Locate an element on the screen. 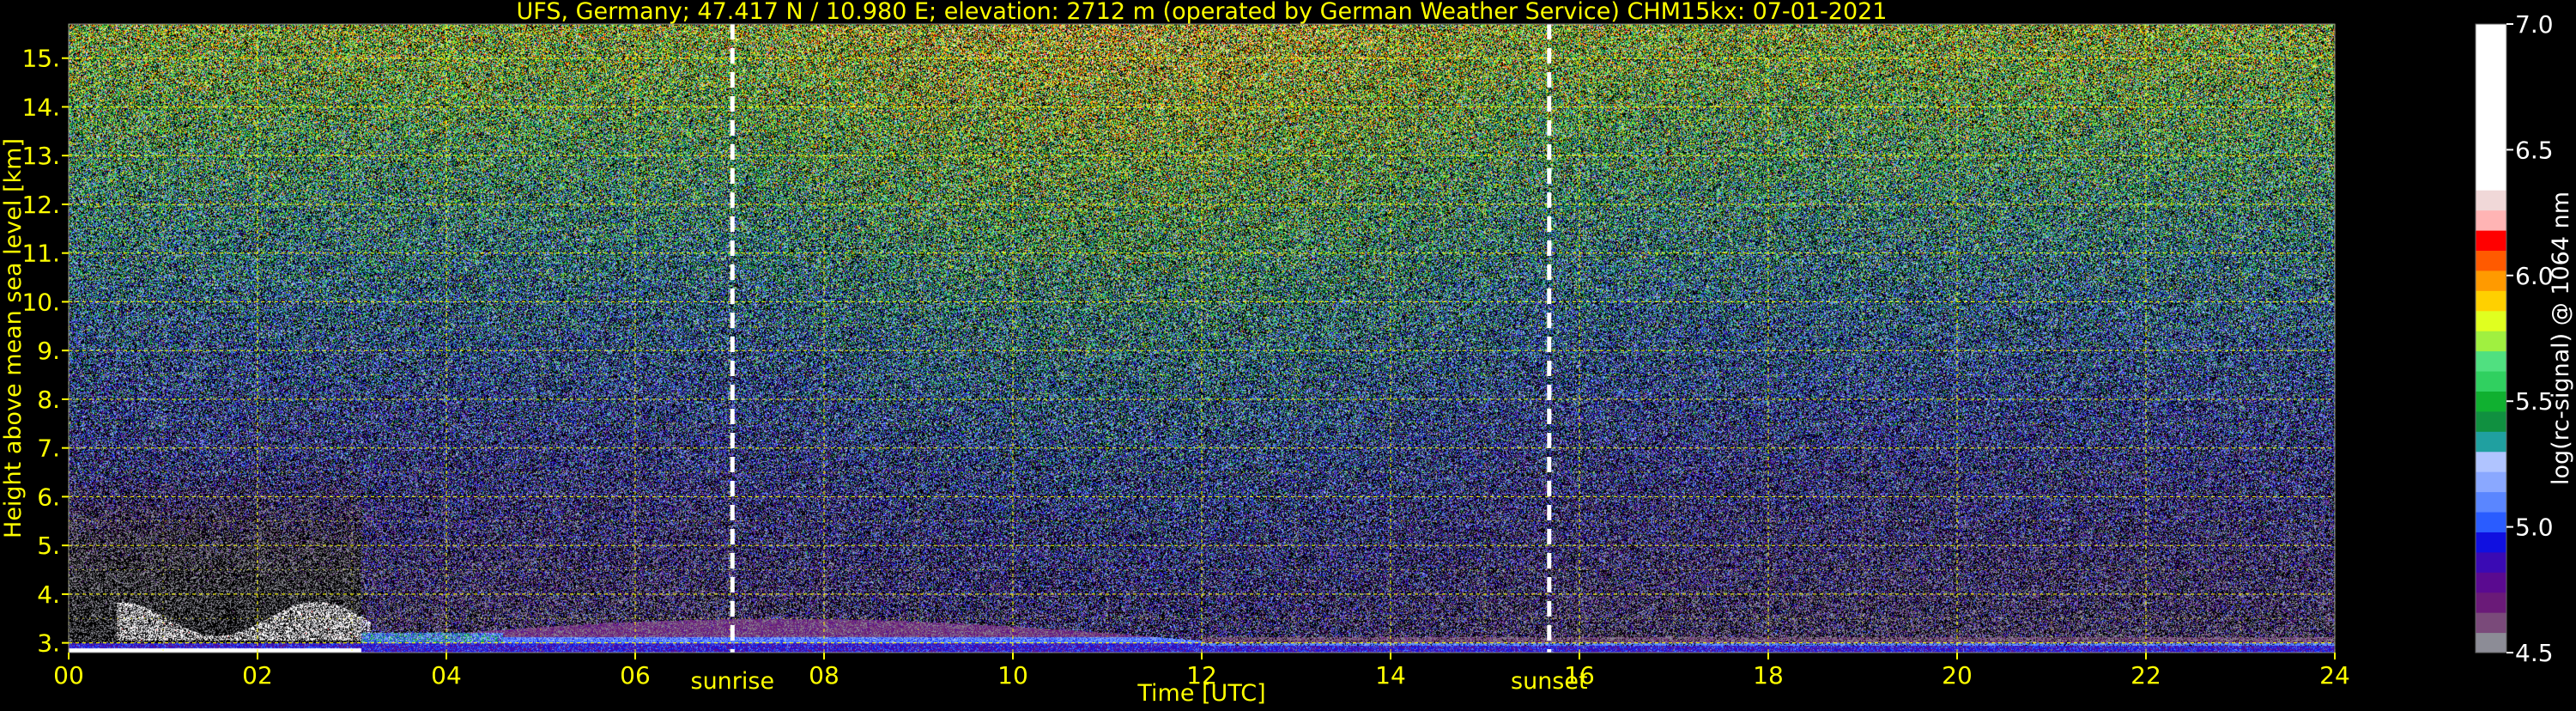  x-tick-label: 06 is located at coordinates (635, 675).